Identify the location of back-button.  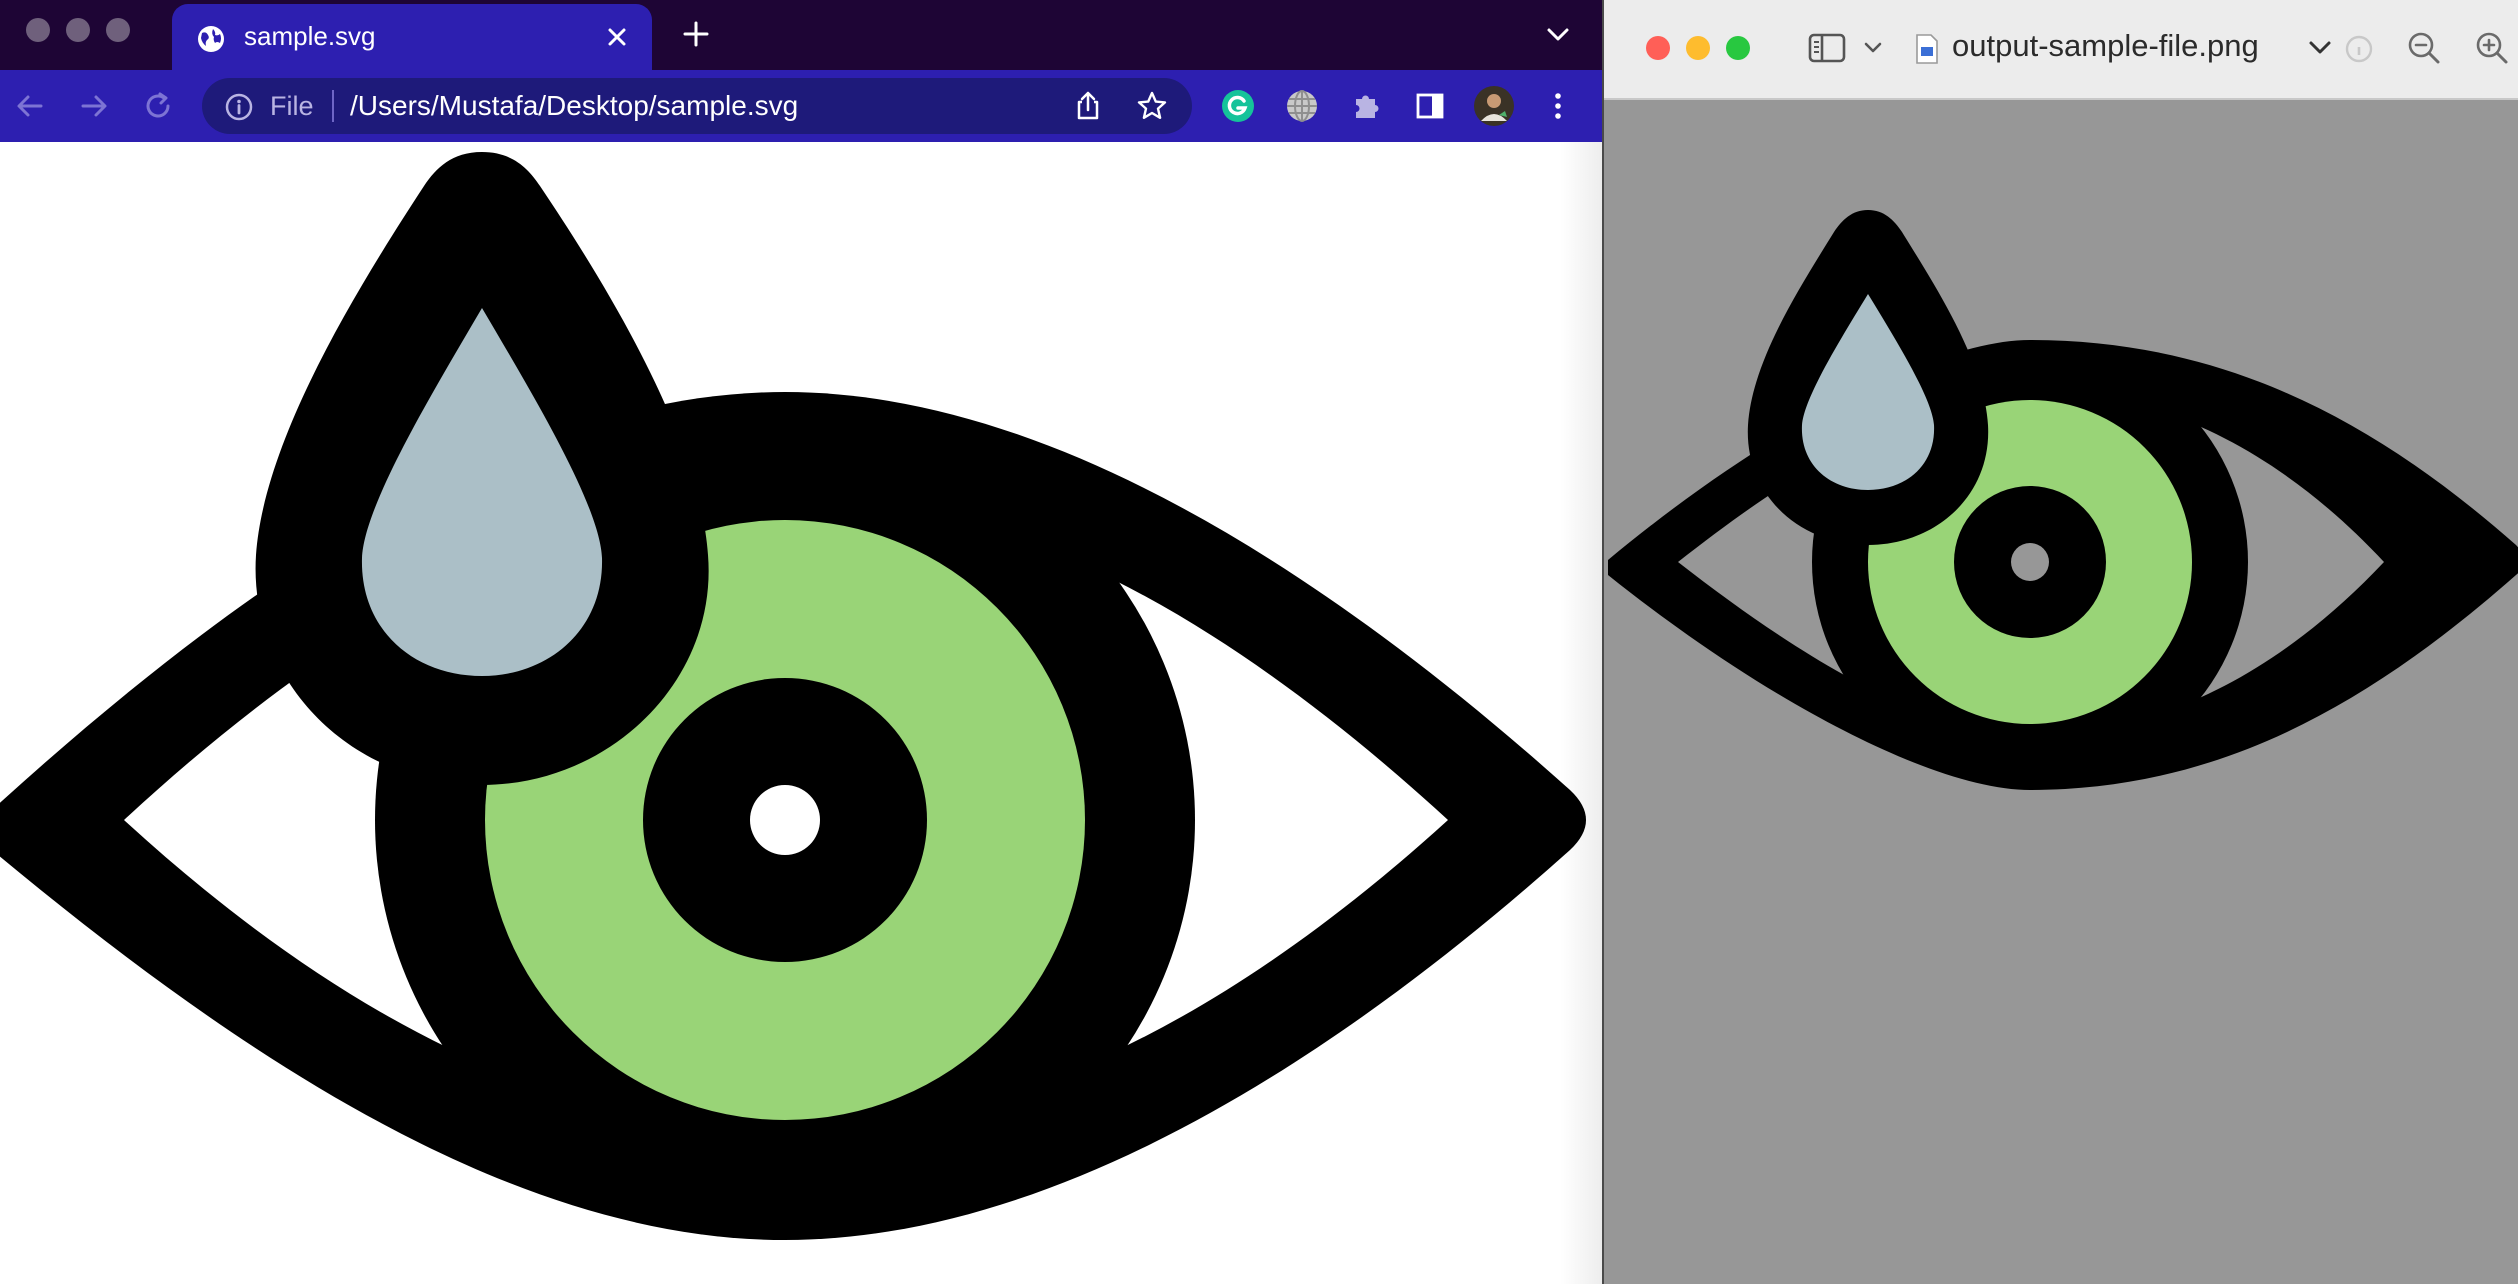
(30, 106).